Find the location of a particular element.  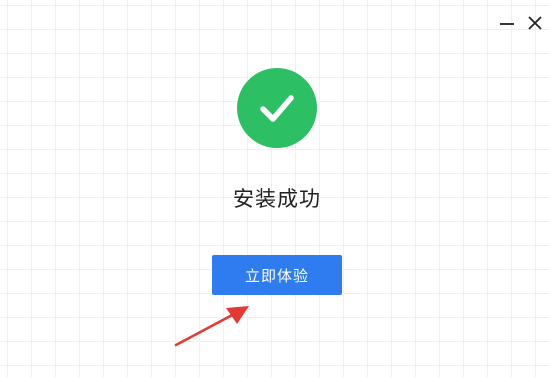

minimize-icon is located at coordinates (507, 24).